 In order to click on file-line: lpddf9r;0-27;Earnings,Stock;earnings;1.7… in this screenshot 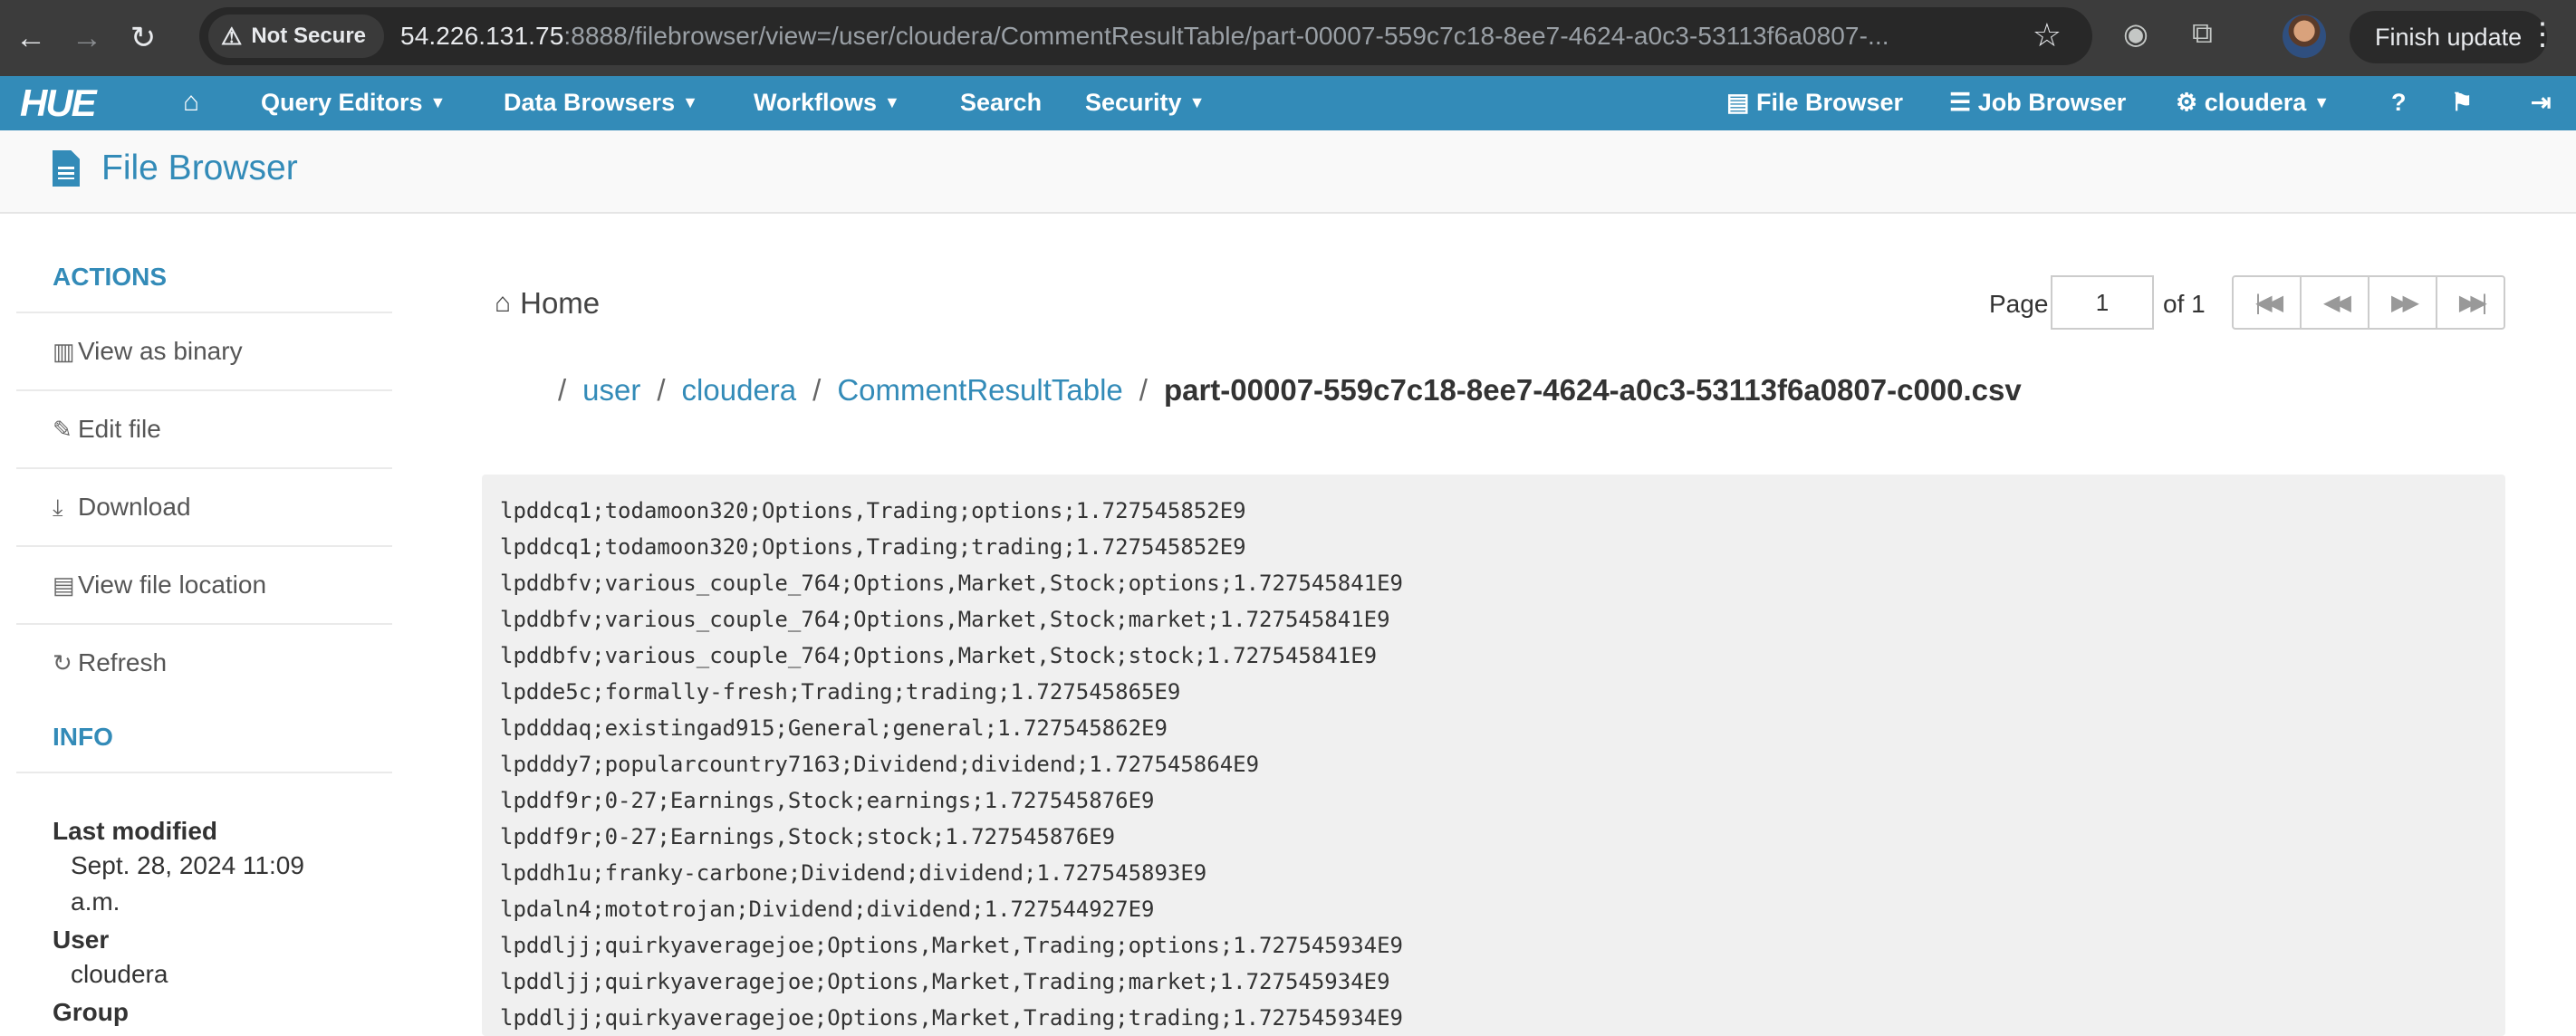, I will do `click(827, 801)`.